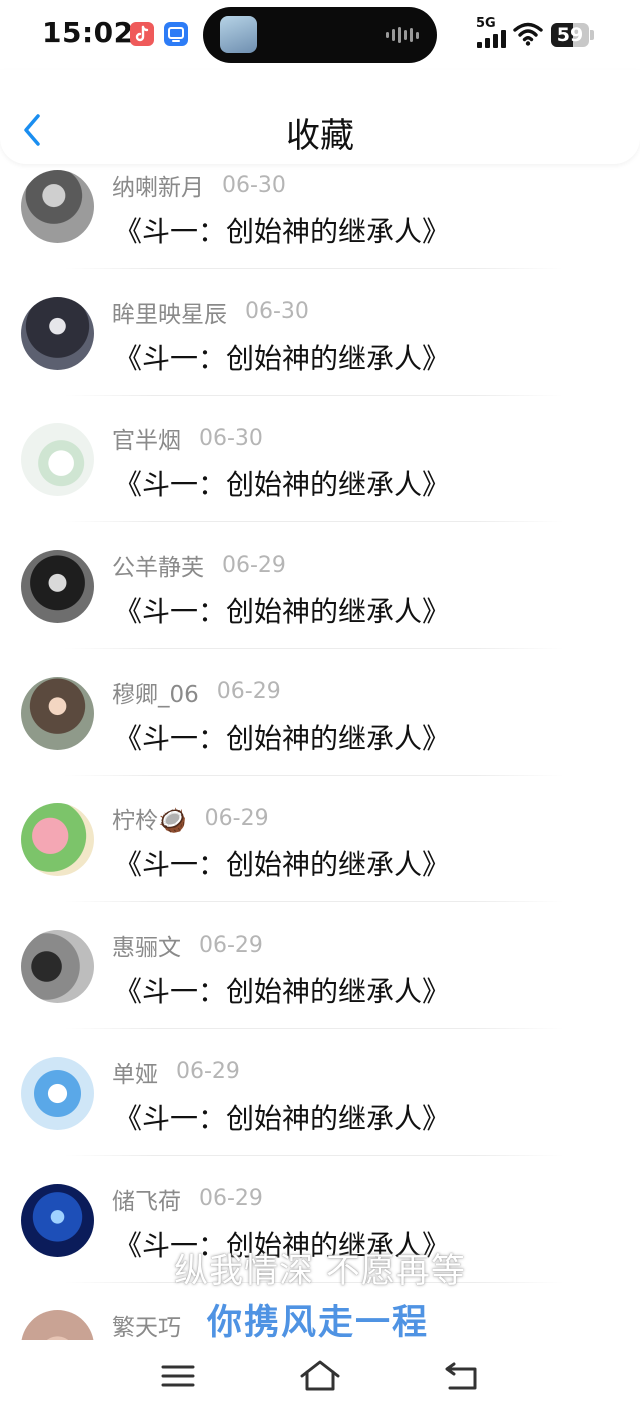 This screenshot has width=640, height=1415. Describe the element at coordinates (592, 35) in the screenshot. I see `battery-cap` at that location.